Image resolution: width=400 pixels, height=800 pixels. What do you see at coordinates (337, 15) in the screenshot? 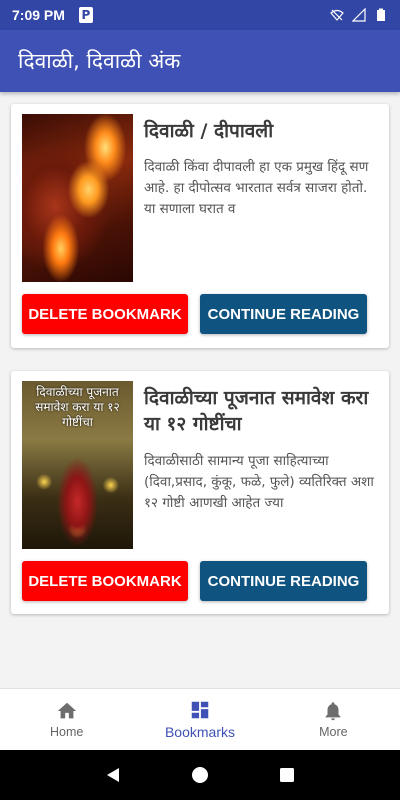
I see `wifi-off-icon` at bounding box center [337, 15].